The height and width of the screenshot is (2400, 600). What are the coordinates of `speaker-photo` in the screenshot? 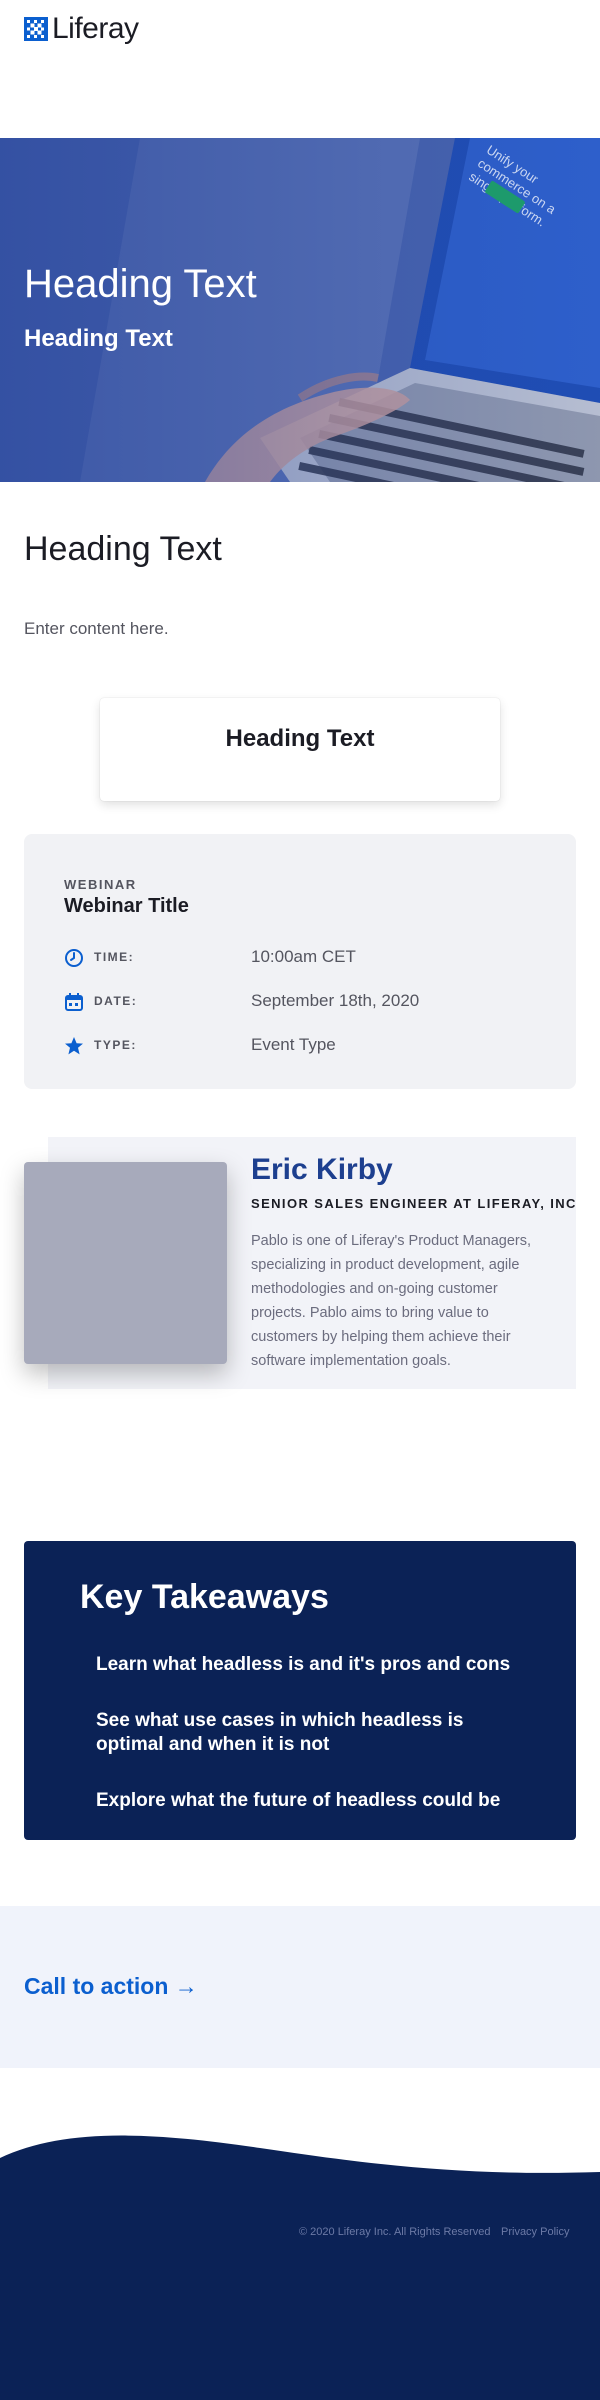 It's located at (125, 1263).